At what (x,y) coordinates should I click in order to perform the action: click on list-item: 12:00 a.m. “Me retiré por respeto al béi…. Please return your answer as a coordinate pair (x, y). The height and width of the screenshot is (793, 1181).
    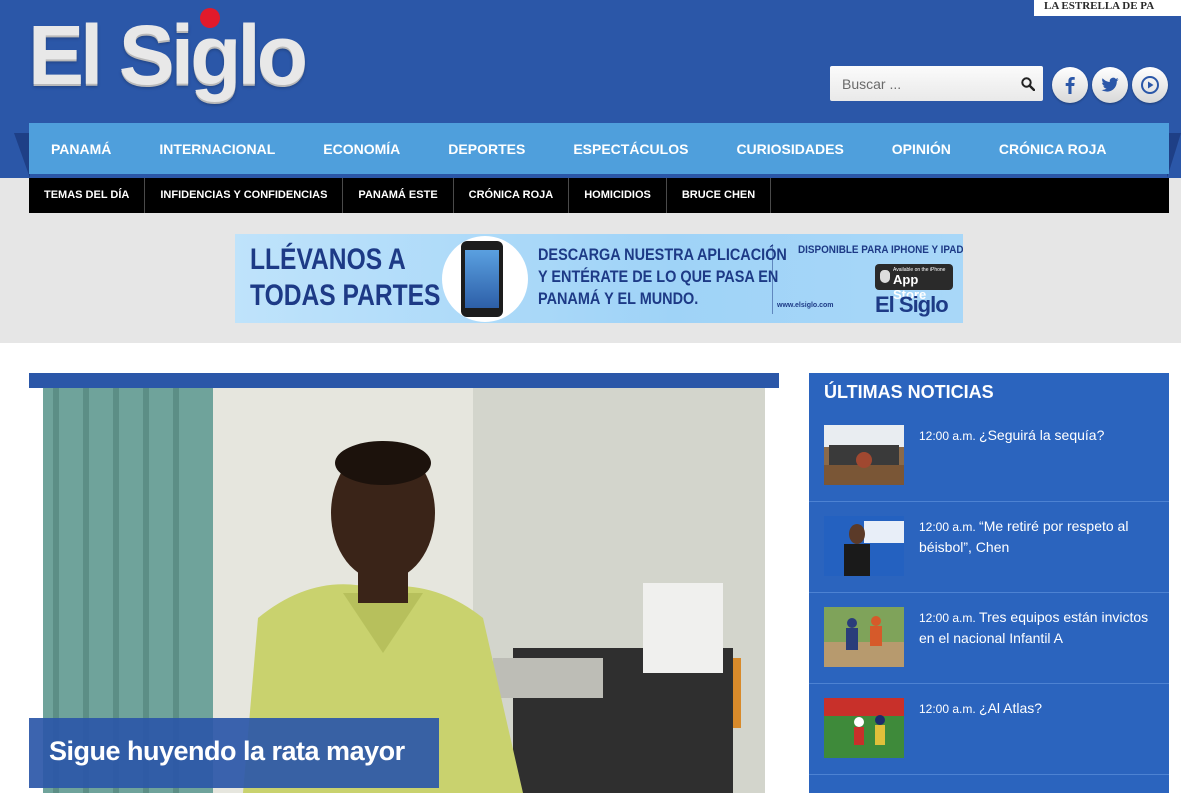
    Looking at the image, I should click on (989, 547).